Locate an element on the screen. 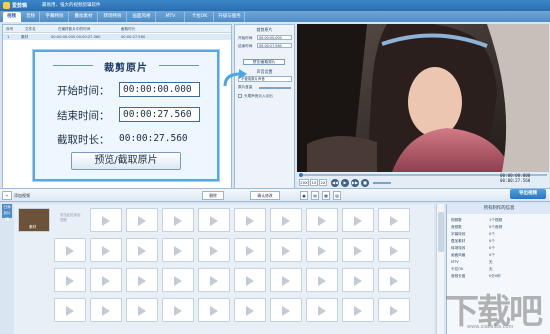 The height and width of the screenshot is (334, 550). end-time-input: 00:00:27.560 is located at coordinates (159, 114).